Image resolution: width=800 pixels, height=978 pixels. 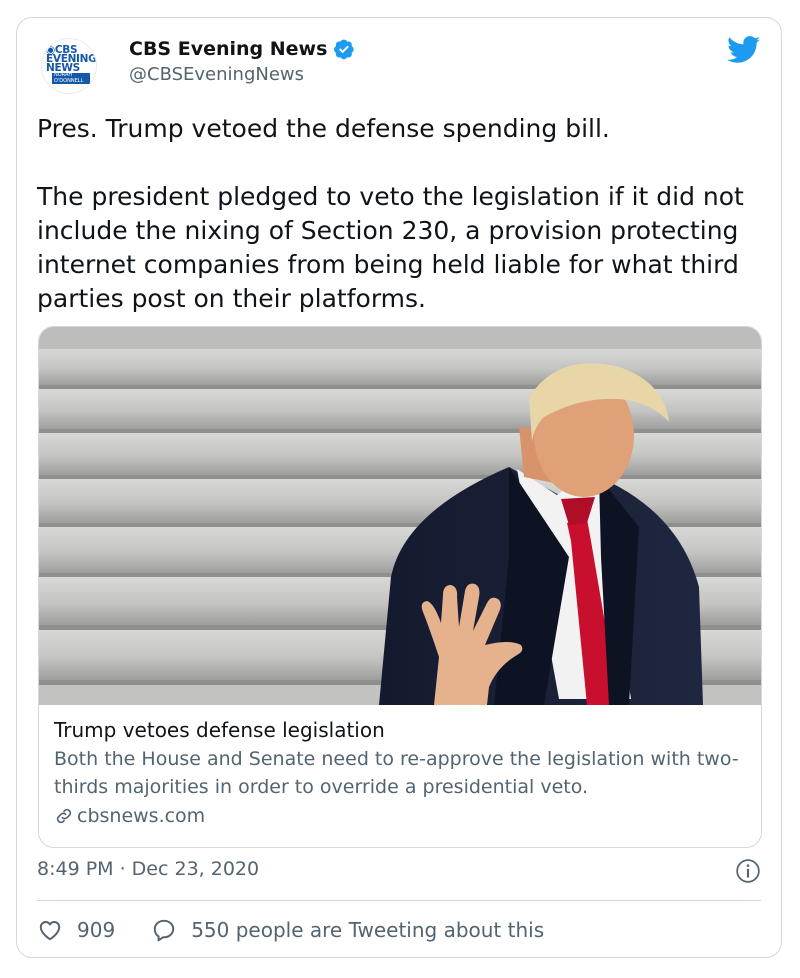 I want to click on avatar-logo: ◉CBS EVENING NEWS, so click(x=71, y=59).